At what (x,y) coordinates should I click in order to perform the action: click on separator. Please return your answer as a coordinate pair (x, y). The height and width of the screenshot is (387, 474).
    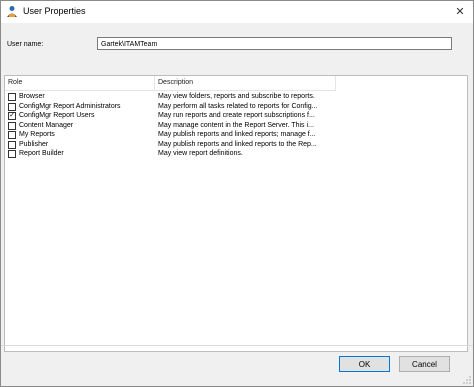
    Looking at the image, I should click on (237, 345).